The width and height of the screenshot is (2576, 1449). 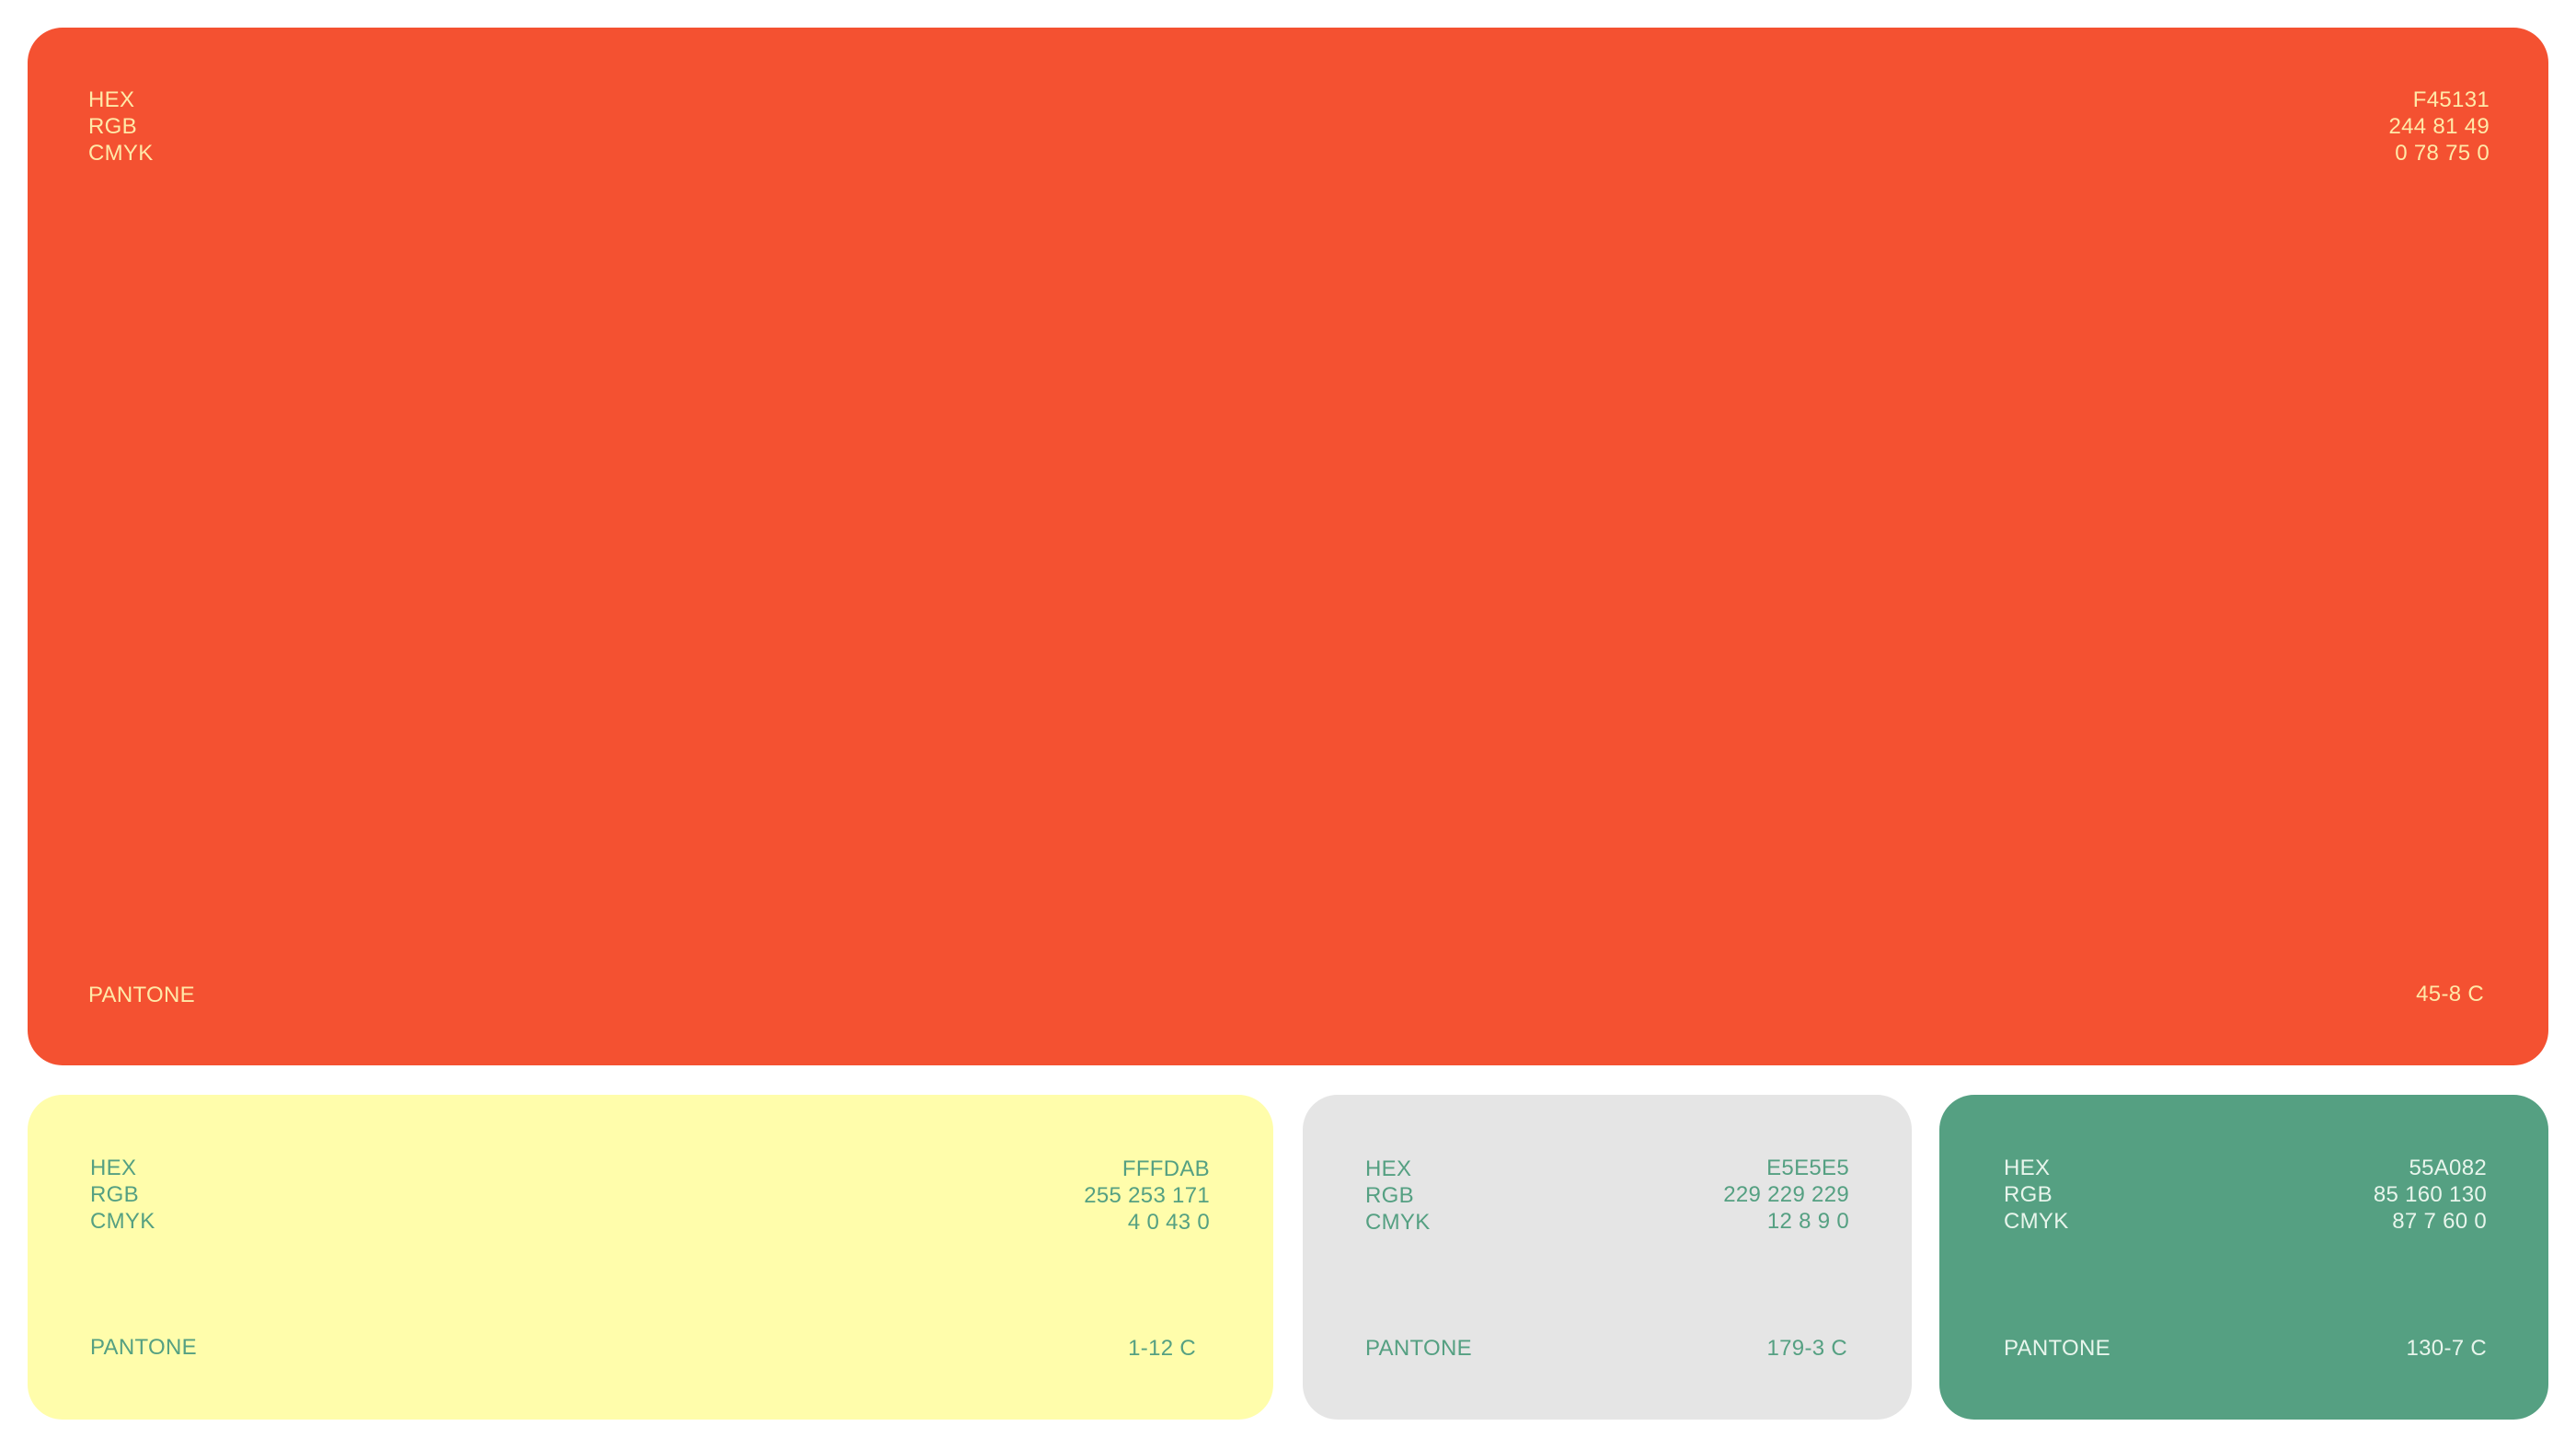 What do you see at coordinates (2450, 994) in the screenshot?
I see `pantone-value: 45-8 C` at bounding box center [2450, 994].